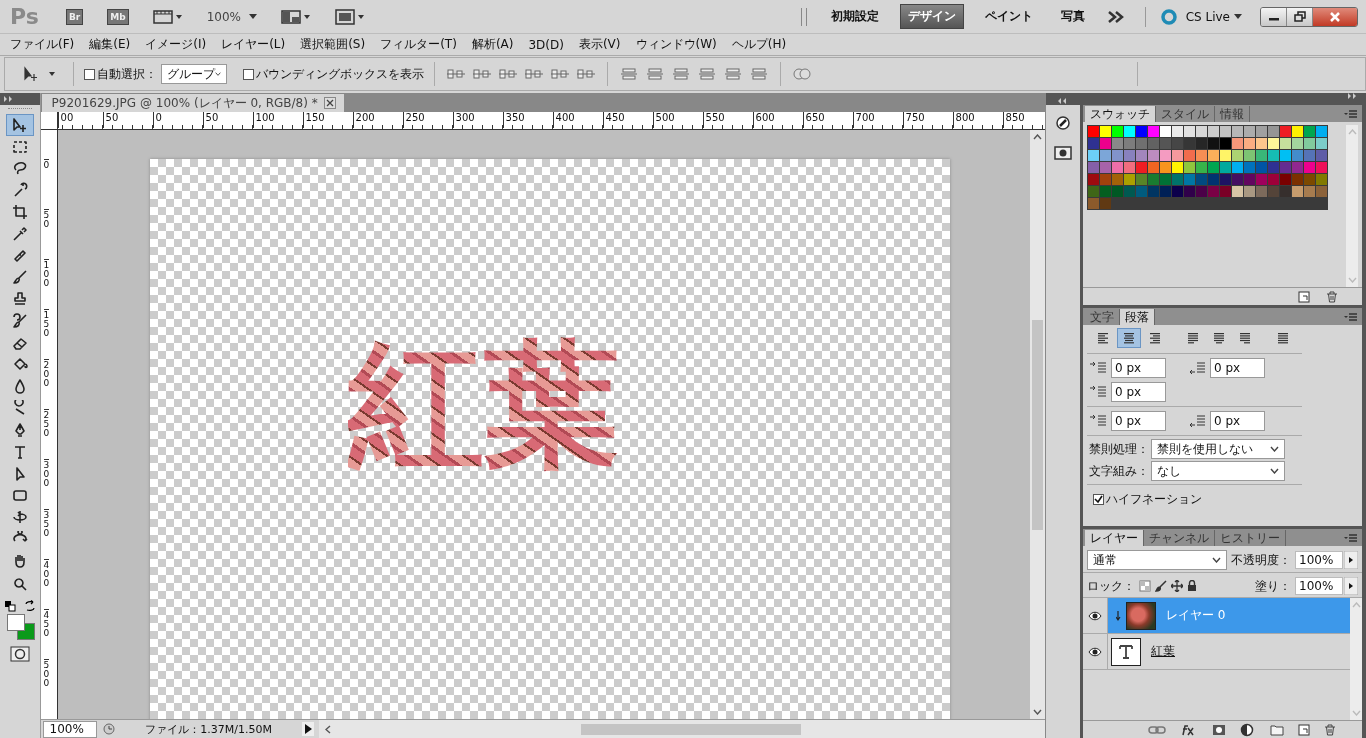 The width and height of the screenshot is (1366, 738). I want to click on menu-item: ファイル(F), so click(42, 44).